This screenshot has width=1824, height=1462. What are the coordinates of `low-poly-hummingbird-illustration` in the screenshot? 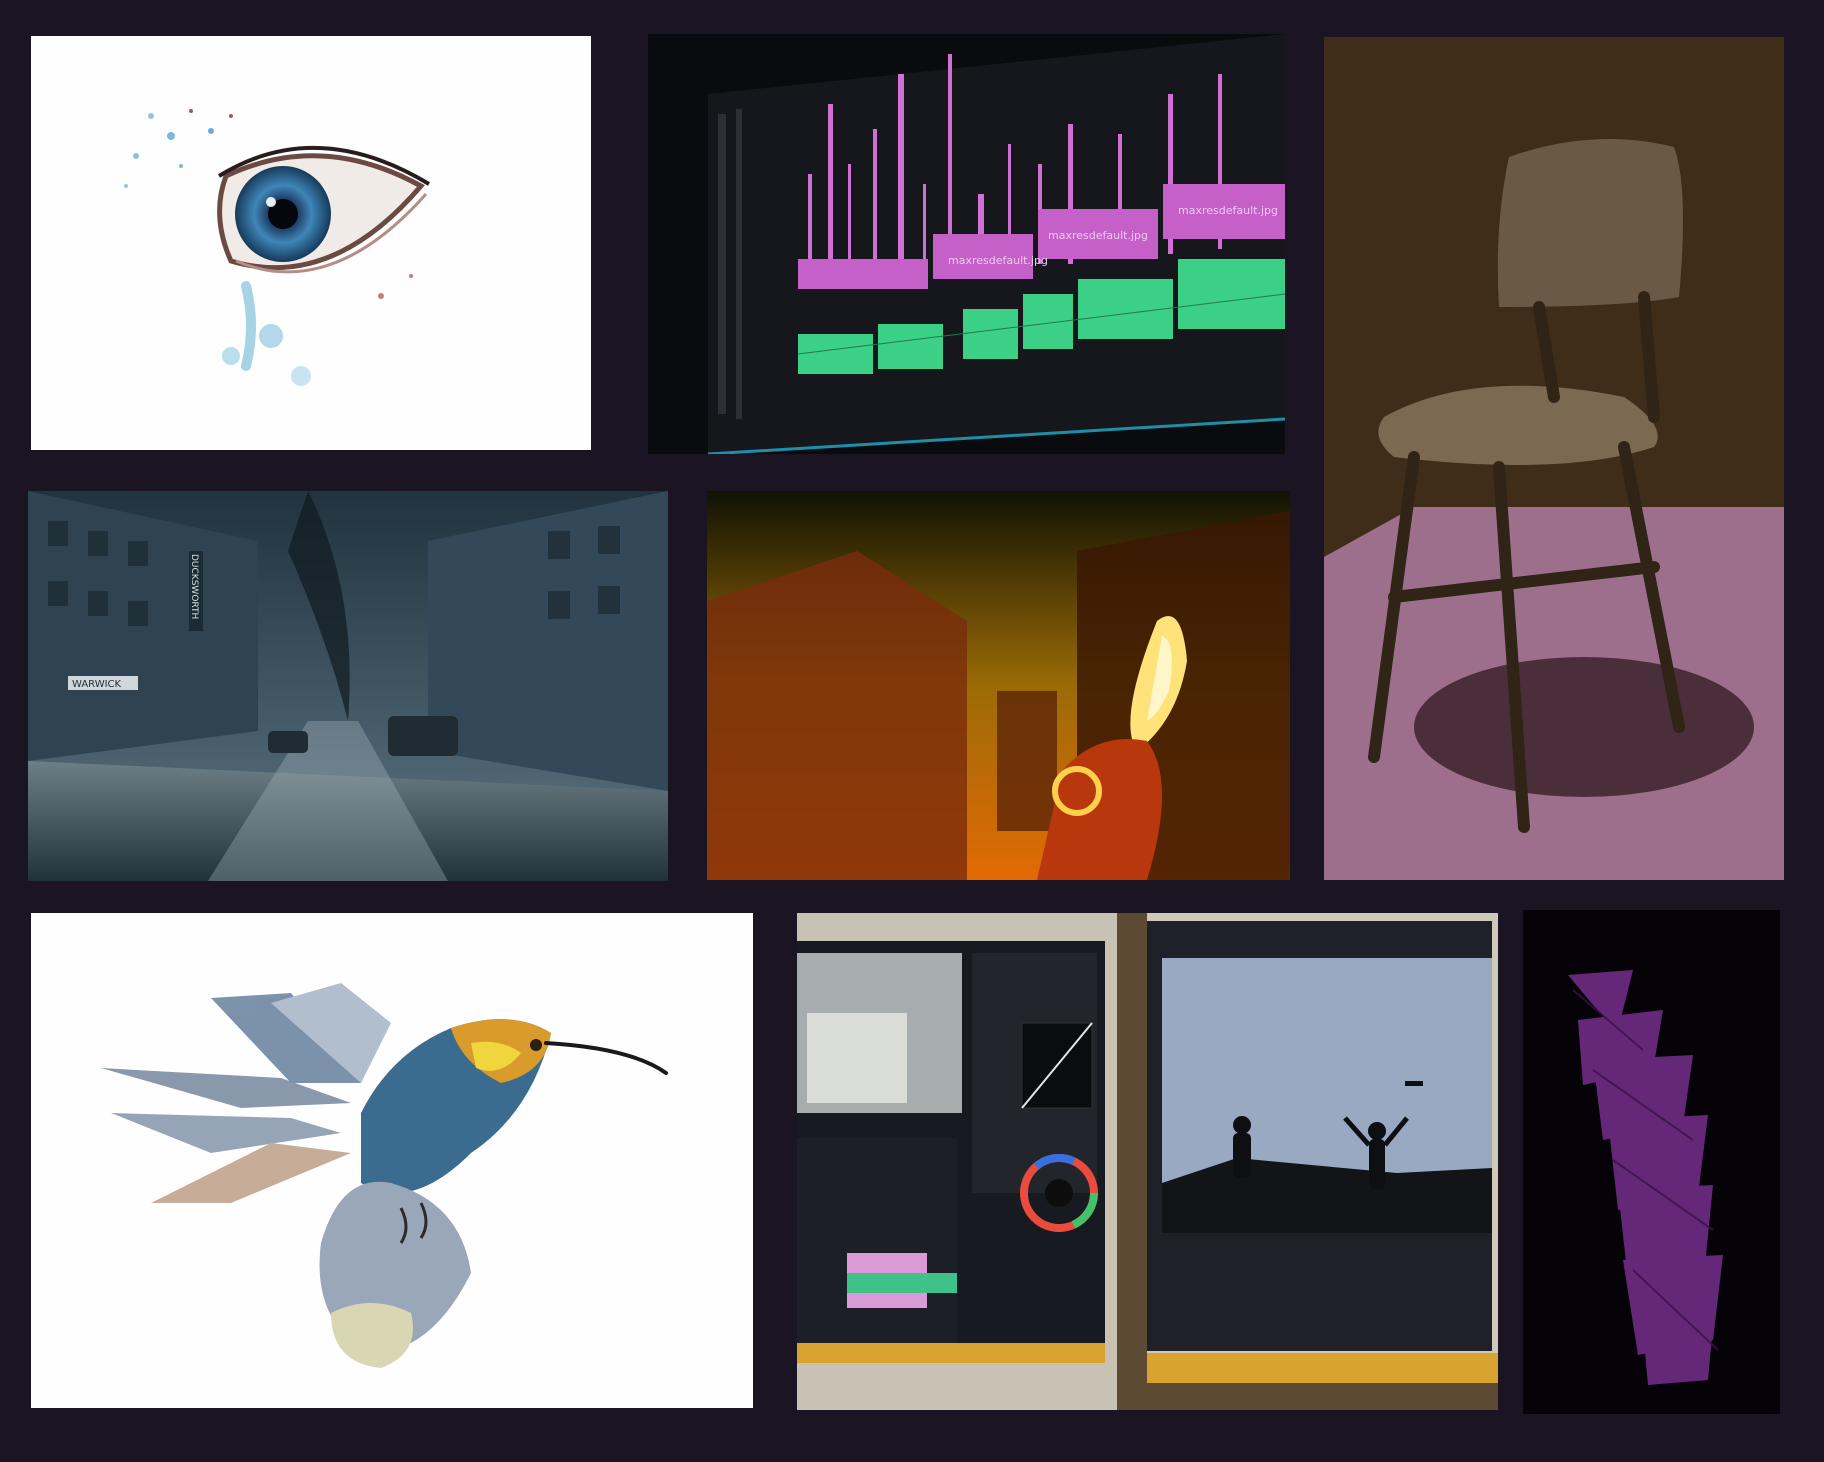 It's located at (392, 1160).